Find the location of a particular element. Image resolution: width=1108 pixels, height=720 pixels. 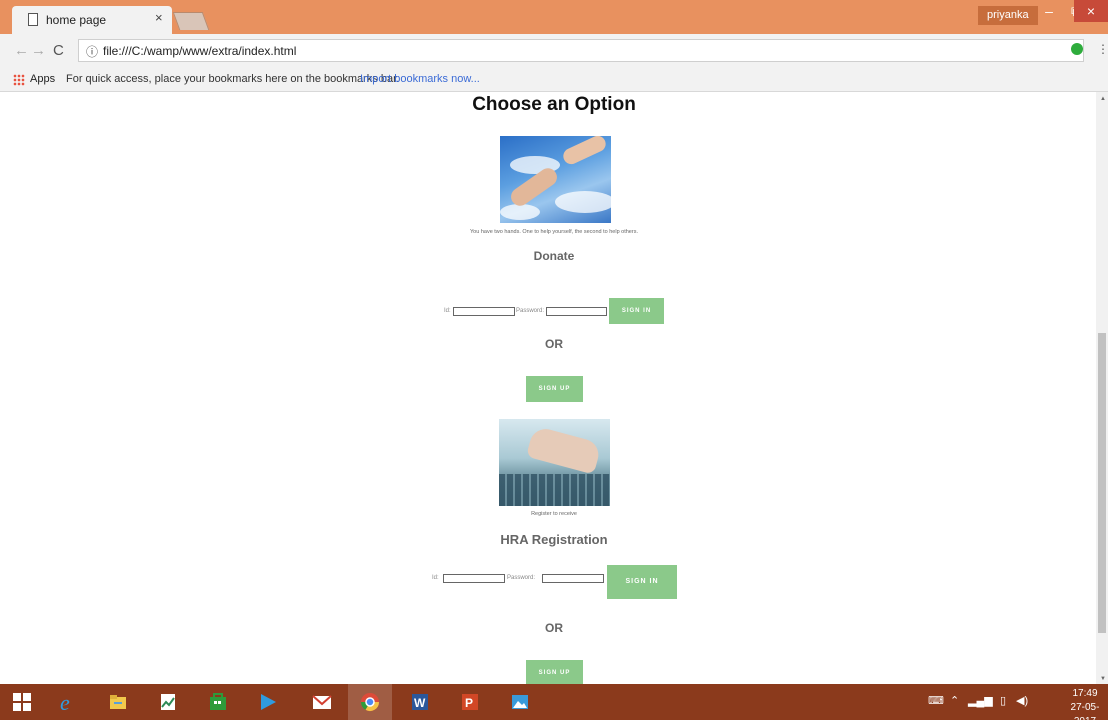

svg-text: W is located at coordinates (420, 703).